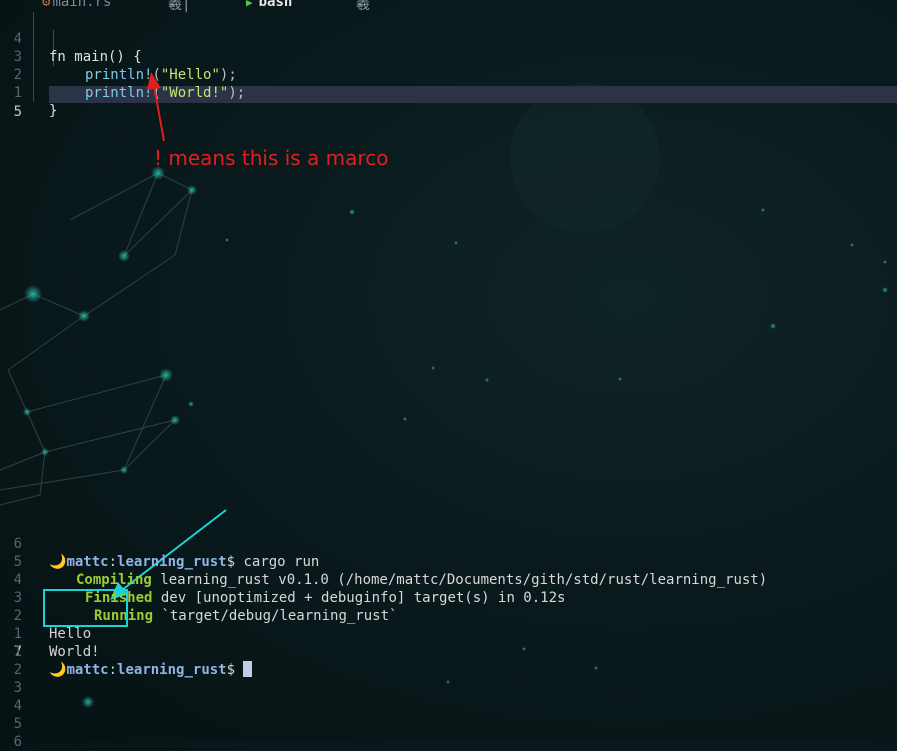 This screenshot has width=897, height=751. I want to click on terminal-line: 2 Hello, so click(448, 615).